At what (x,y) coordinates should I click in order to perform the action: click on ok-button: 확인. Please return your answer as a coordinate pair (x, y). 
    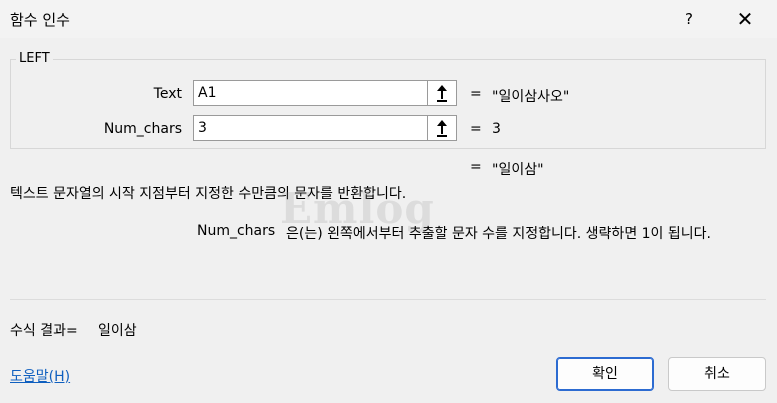
    Looking at the image, I should click on (605, 374).